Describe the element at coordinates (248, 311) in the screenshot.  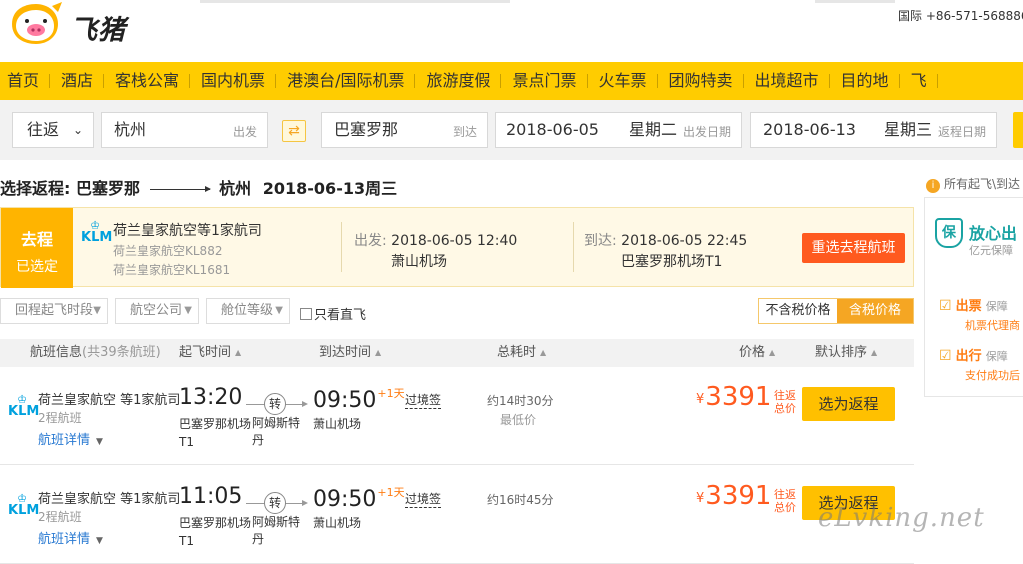
I see `cabin-filter: 舱位等级 ▼` at that location.